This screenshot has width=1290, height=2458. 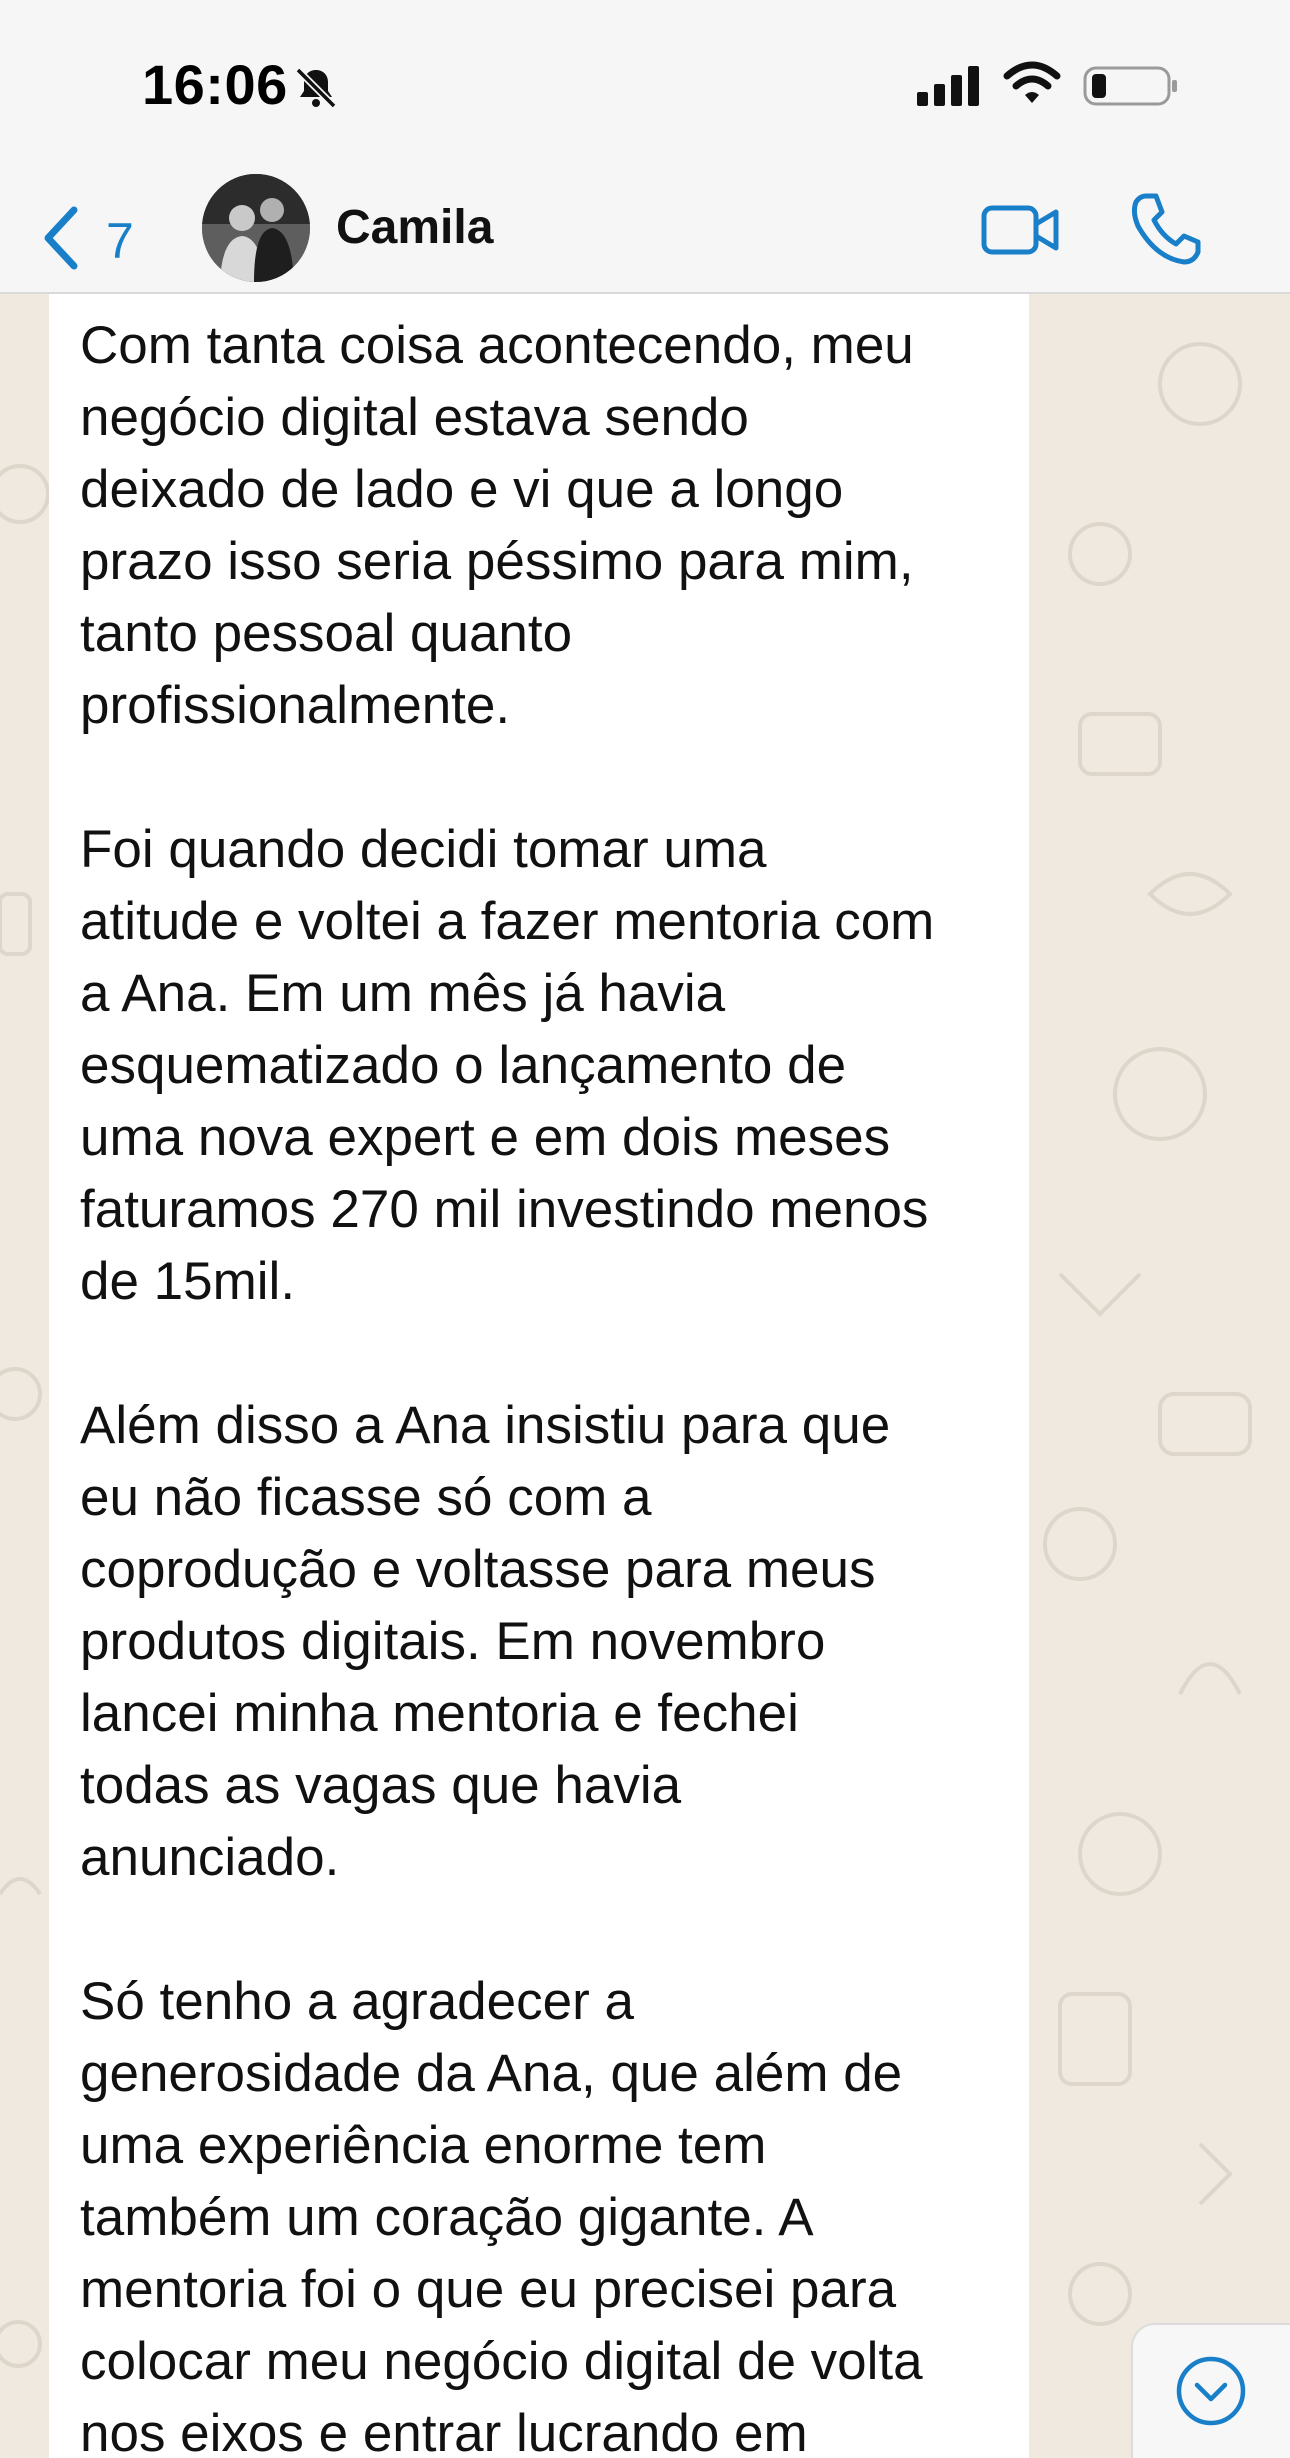 What do you see at coordinates (478, 1569) in the screenshot?
I see `message-line: coprodução e voltasse para meus` at bounding box center [478, 1569].